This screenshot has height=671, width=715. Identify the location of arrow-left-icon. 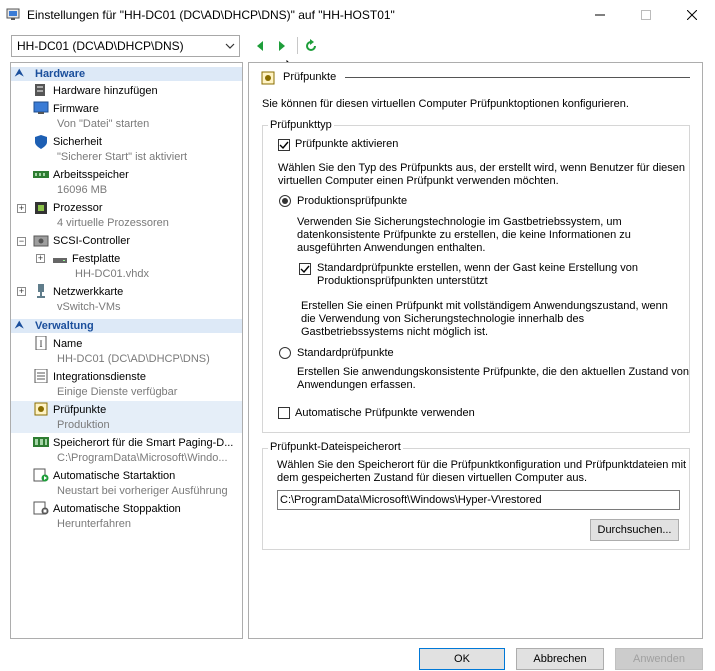
(260, 46).